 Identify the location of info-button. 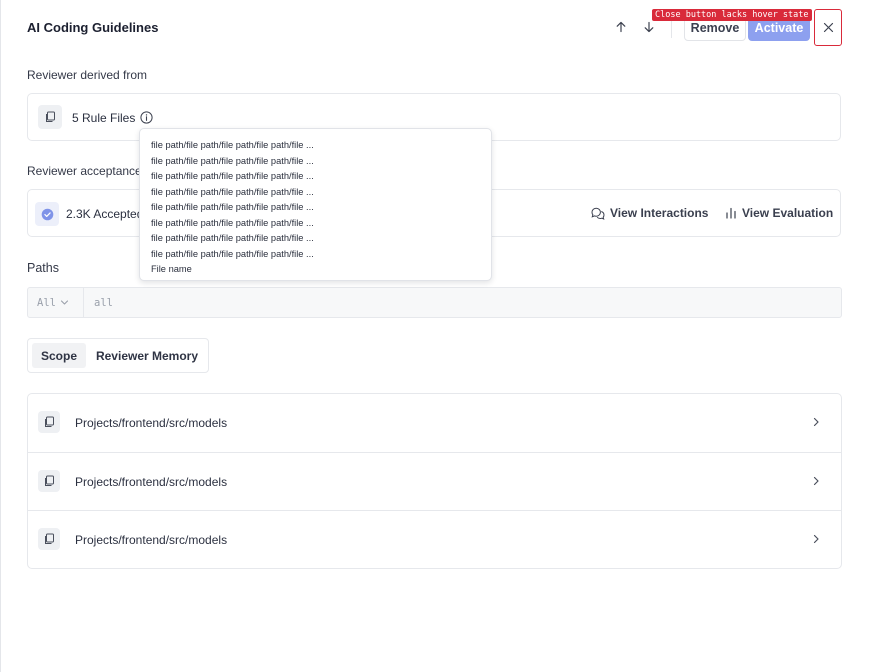
(146, 117).